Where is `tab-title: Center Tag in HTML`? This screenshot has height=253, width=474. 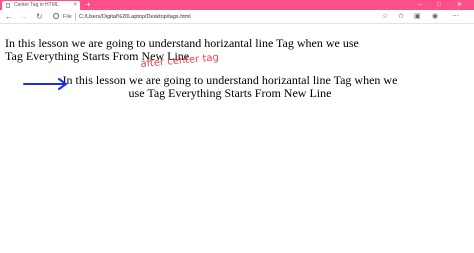 tab-title: Center Tag in HTML is located at coordinates (36, 5).